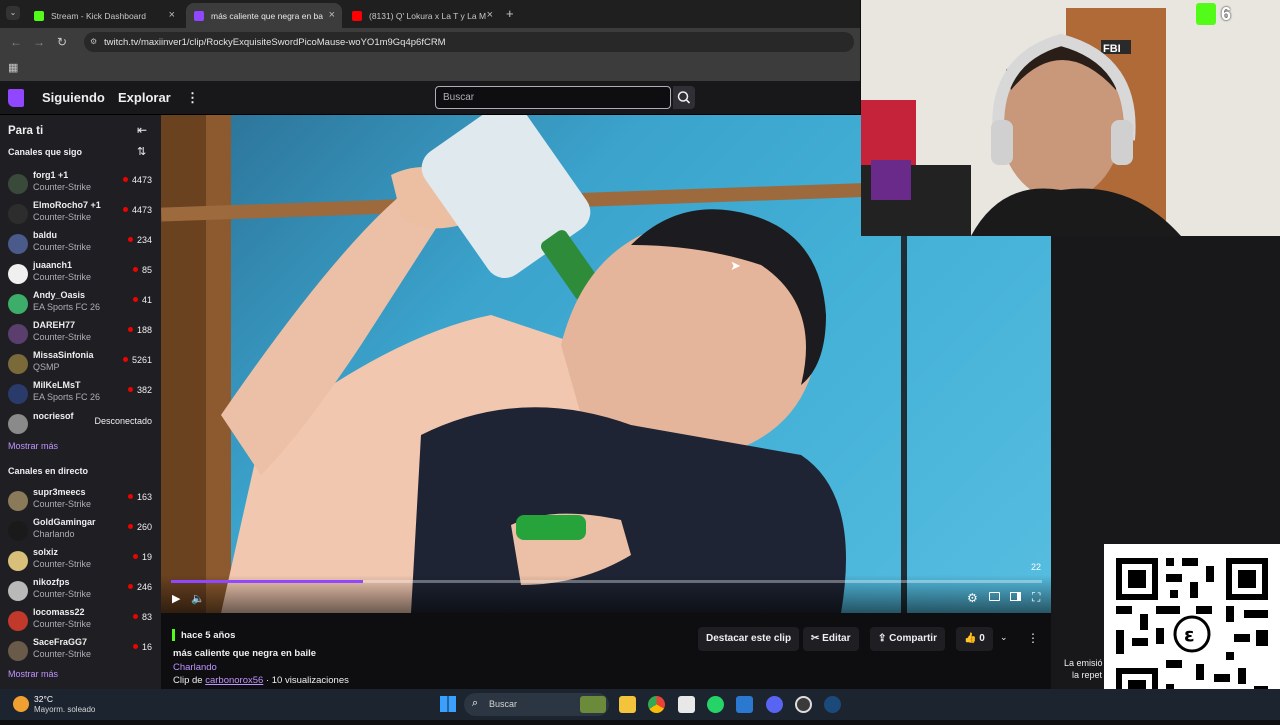 The height and width of the screenshot is (725, 1280). What do you see at coordinates (1218, 14) in the screenshot?
I see `kick-badge: 6` at bounding box center [1218, 14].